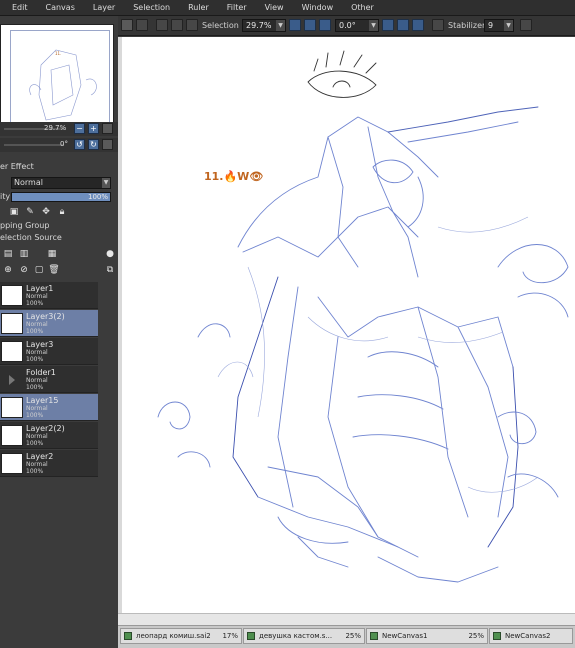  I want to click on navigator-rotate-slider, so click(34, 145).